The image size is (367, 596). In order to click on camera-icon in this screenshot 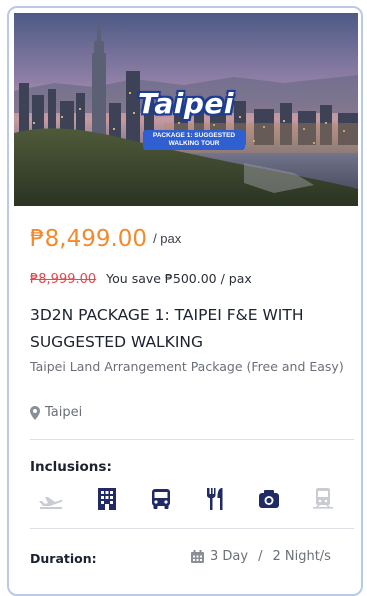, I will do `click(269, 499)`.